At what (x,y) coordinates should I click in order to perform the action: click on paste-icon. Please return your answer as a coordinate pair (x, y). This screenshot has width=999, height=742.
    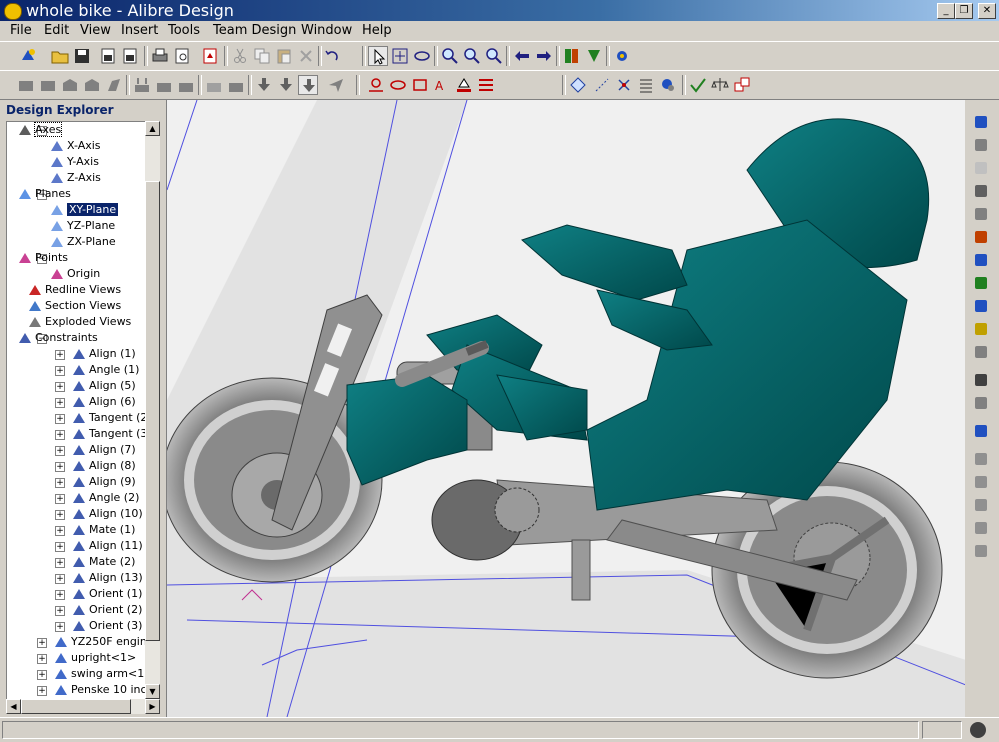
    Looking at the image, I should click on (284, 56).